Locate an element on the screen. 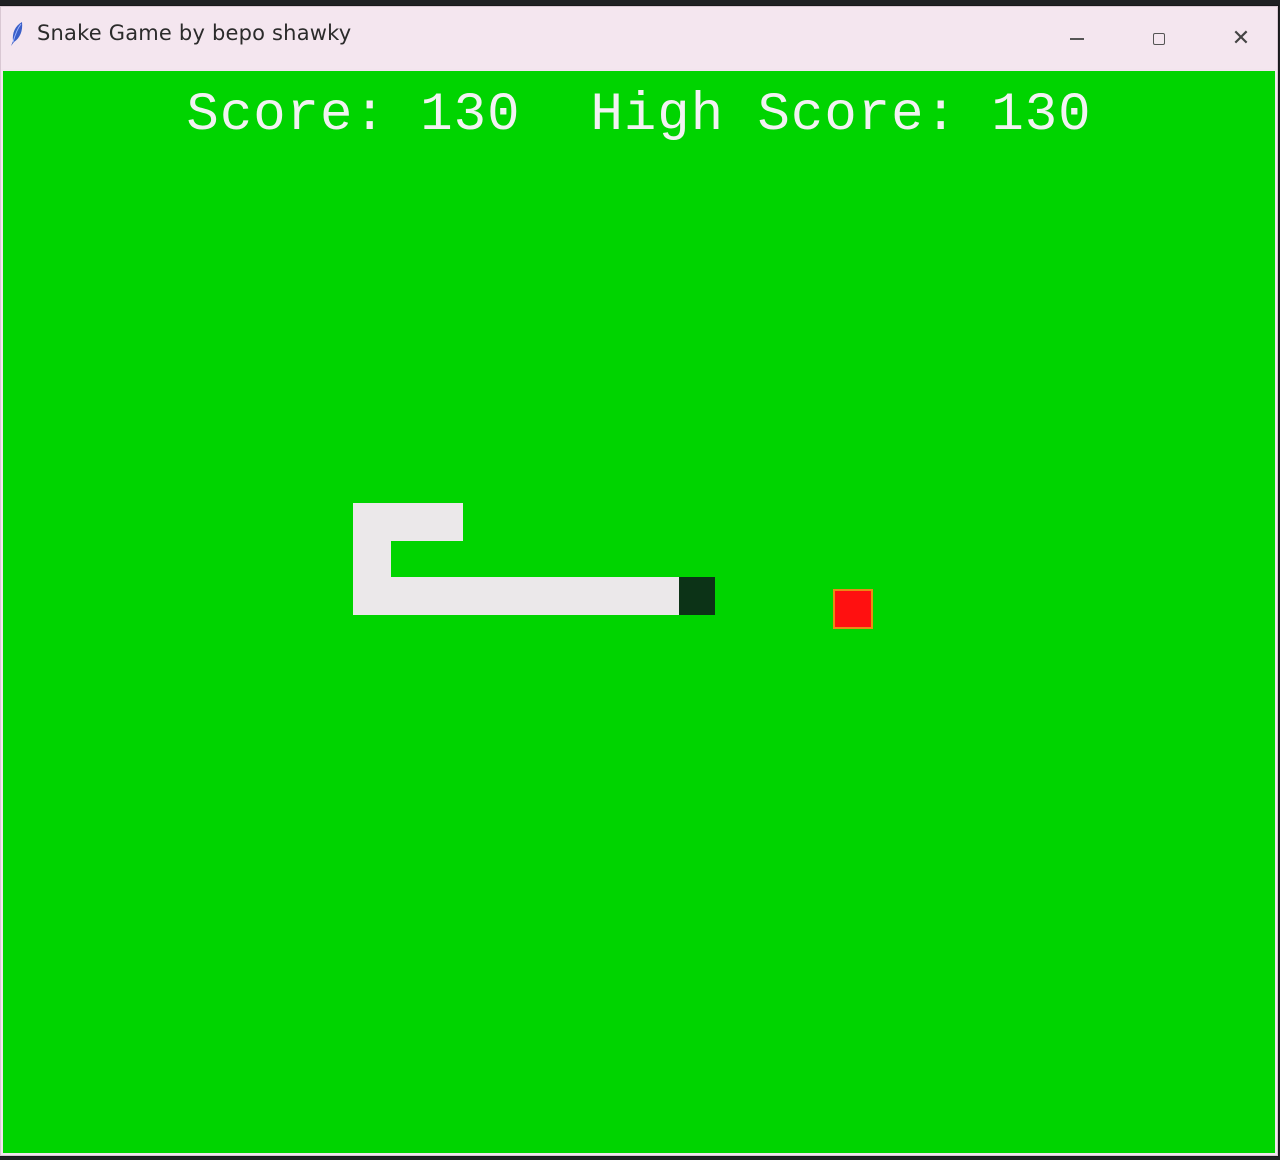  snake-body-segment is located at coordinates (517, 596).